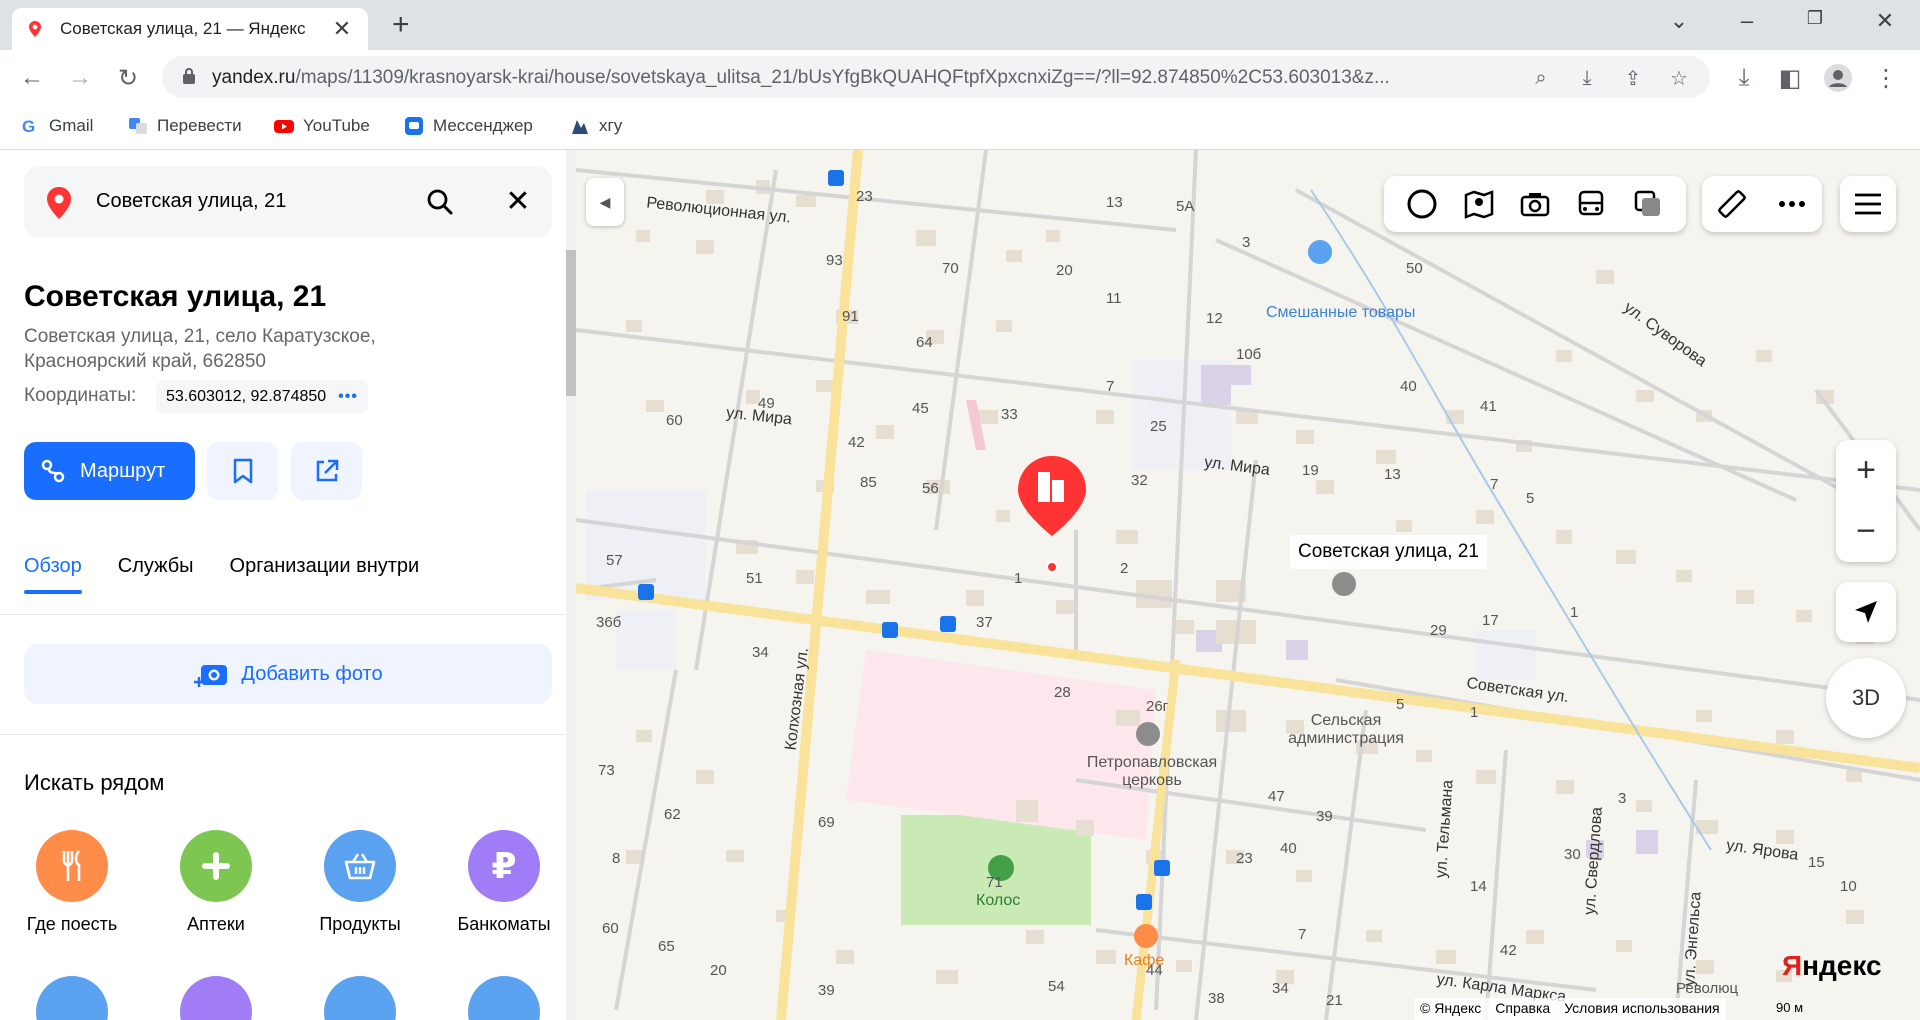 This screenshot has width=1920, height=1020. I want to click on poi-admin-label: Сельская администрация, so click(1346, 730).